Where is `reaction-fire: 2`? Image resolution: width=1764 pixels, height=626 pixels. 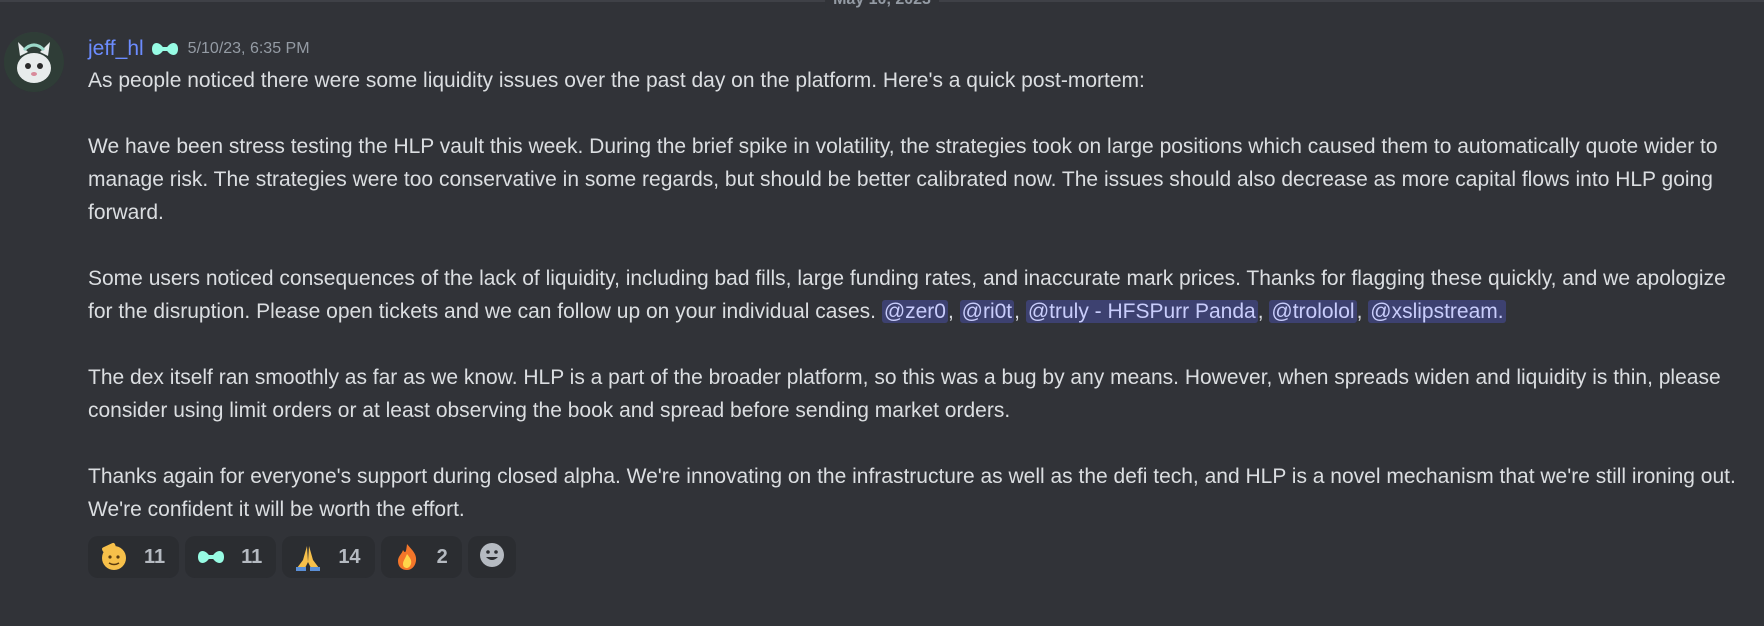 reaction-fire: 2 is located at coordinates (421, 557).